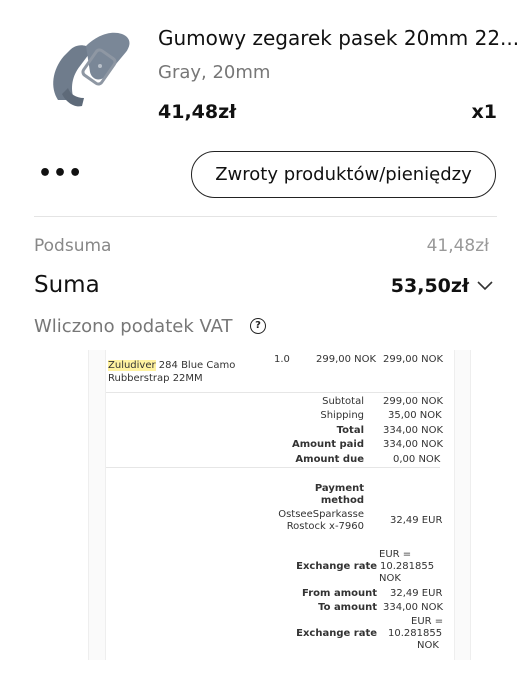 This screenshot has width=531, height=700. Describe the element at coordinates (197, 112) in the screenshot. I see `product-price: 41,48zł` at that location.